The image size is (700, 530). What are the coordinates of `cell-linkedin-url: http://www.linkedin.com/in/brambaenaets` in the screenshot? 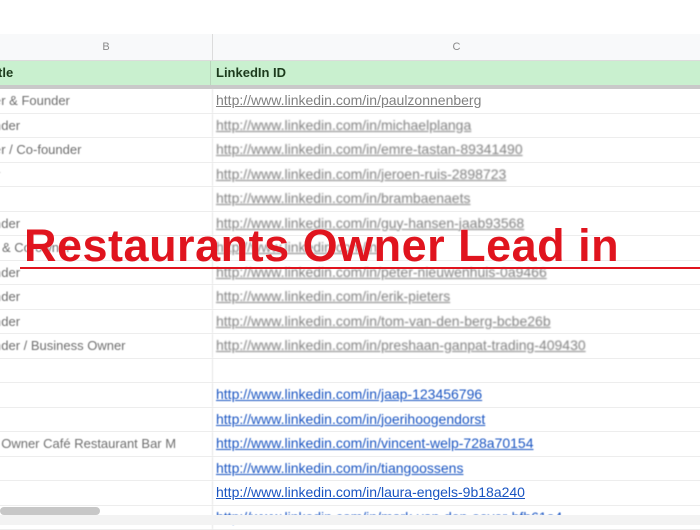 It's located at (458, 199).